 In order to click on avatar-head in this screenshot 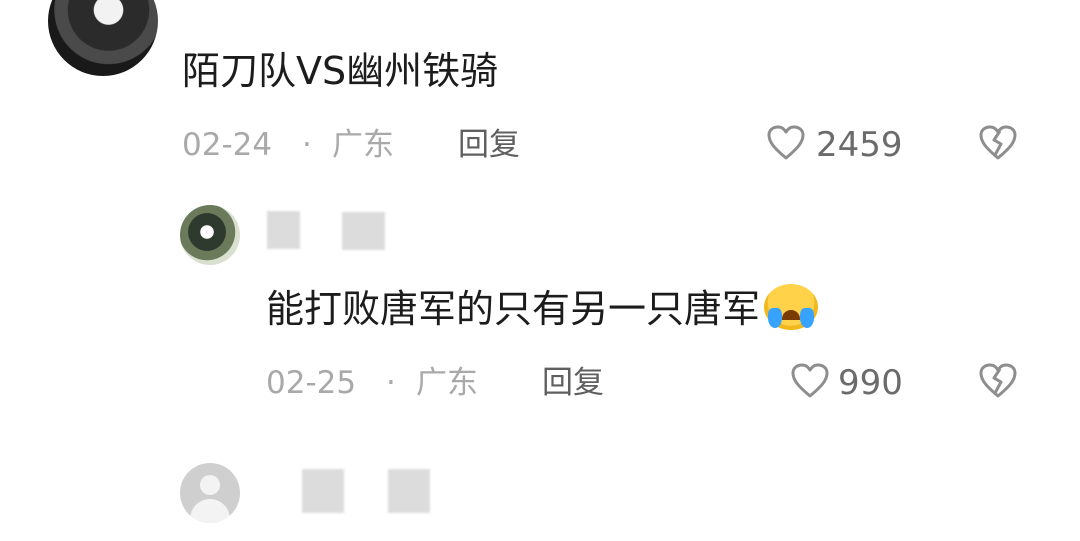, I will do `click(210, 485)`.